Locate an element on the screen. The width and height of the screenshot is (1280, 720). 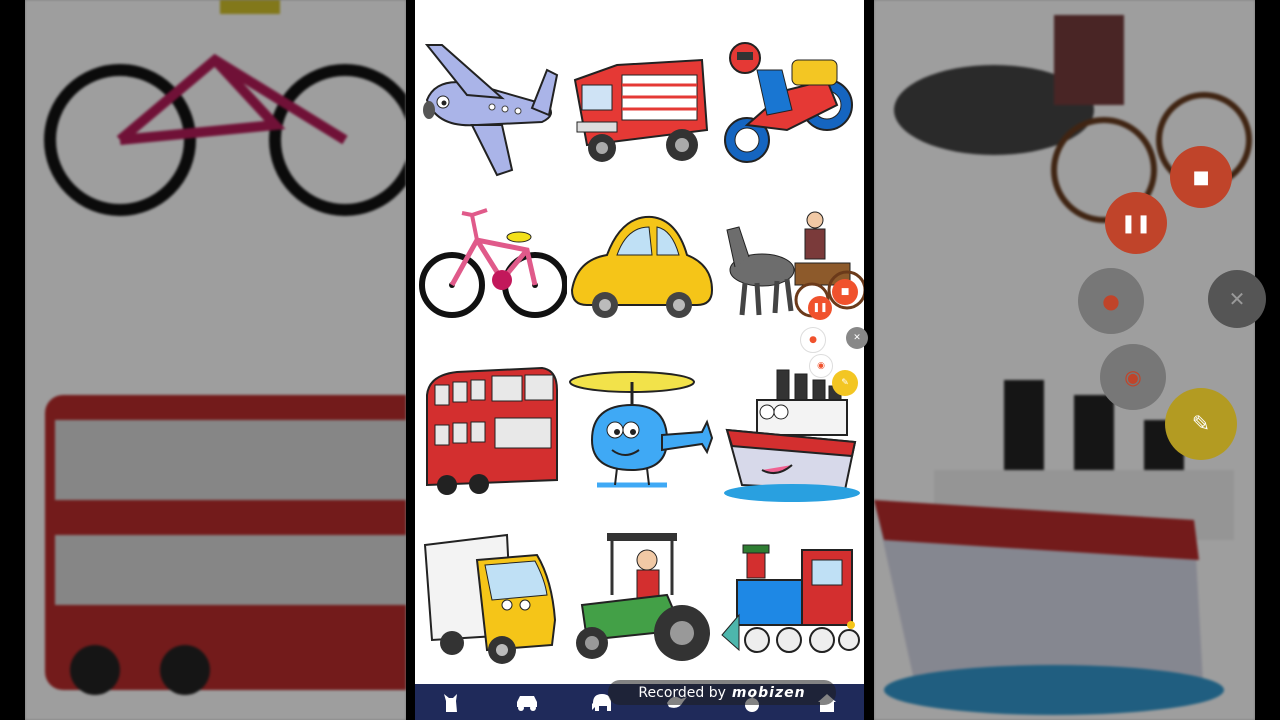
cat-icon is located at coordinates (451, 703).